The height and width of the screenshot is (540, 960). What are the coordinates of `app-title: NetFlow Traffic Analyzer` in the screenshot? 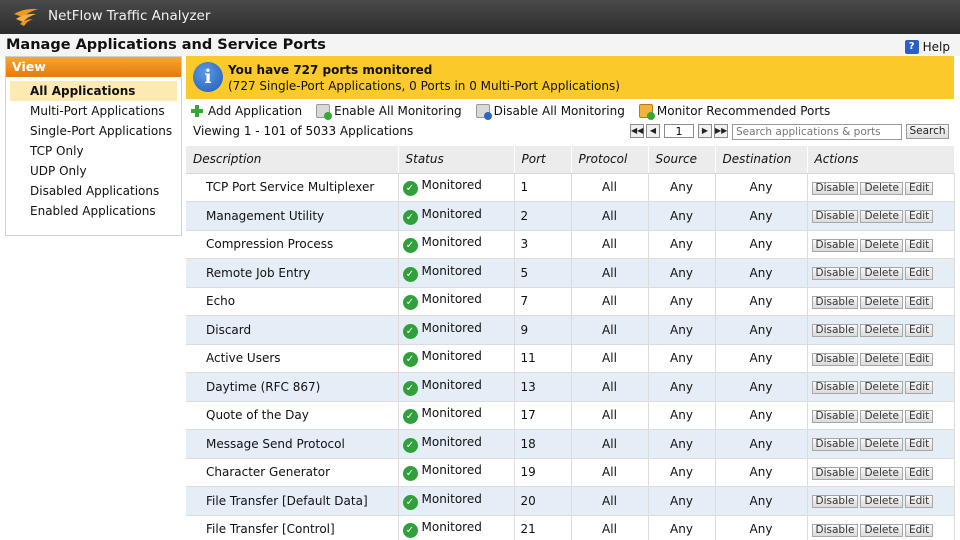 It's located at (129, 16).